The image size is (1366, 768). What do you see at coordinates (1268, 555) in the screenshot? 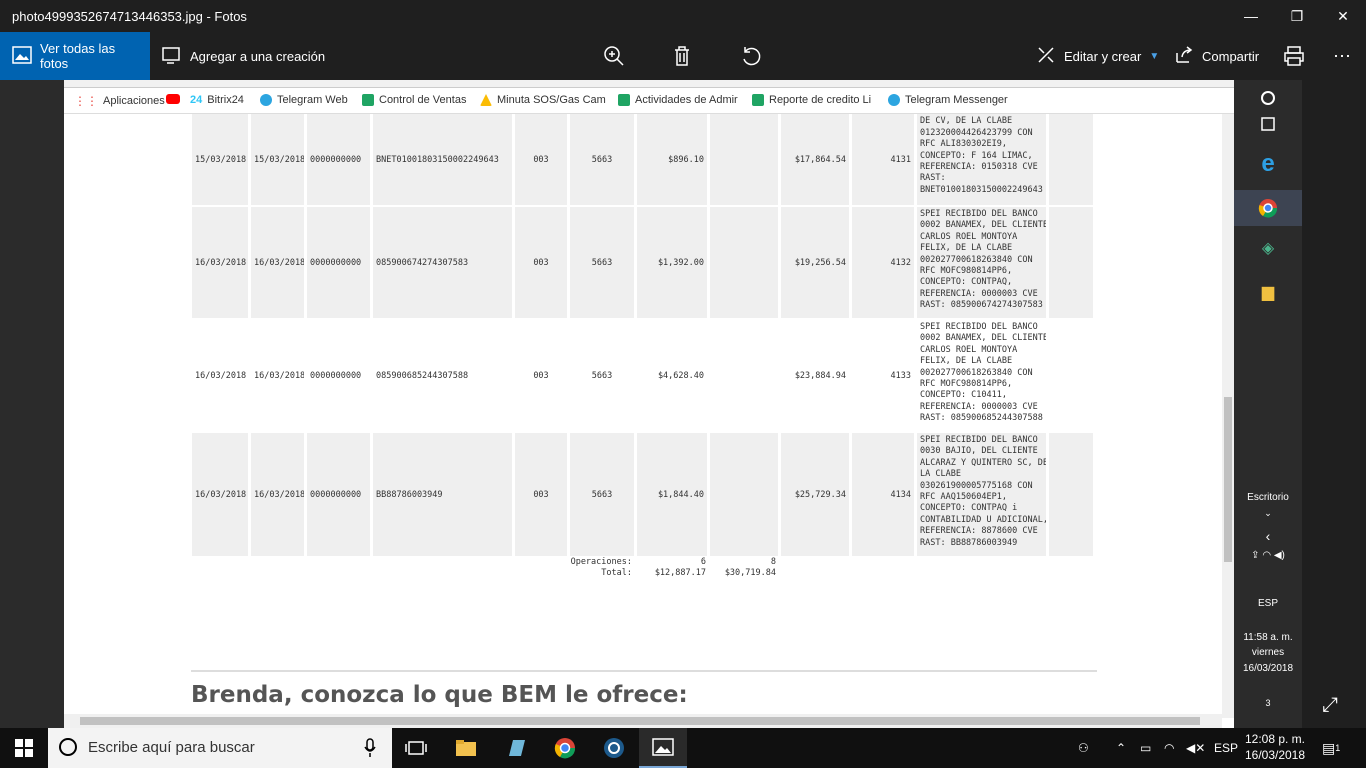
I see `tray-icons: ⇪ ◠ ◀)` at bounding box center [1268, 555].